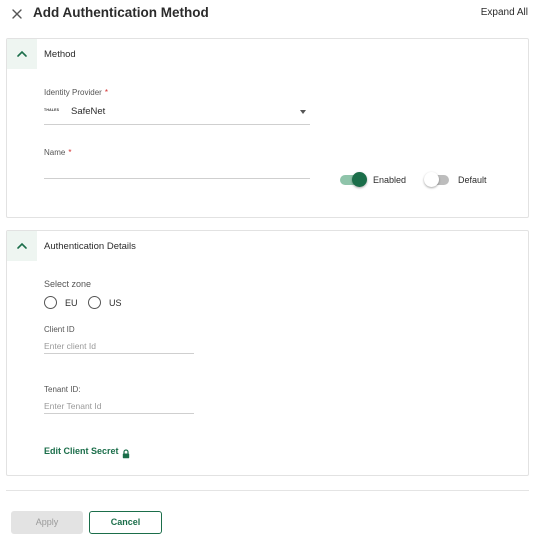  I want to click on identity-provider-label-text: Identity Provider, so click(73, 92).